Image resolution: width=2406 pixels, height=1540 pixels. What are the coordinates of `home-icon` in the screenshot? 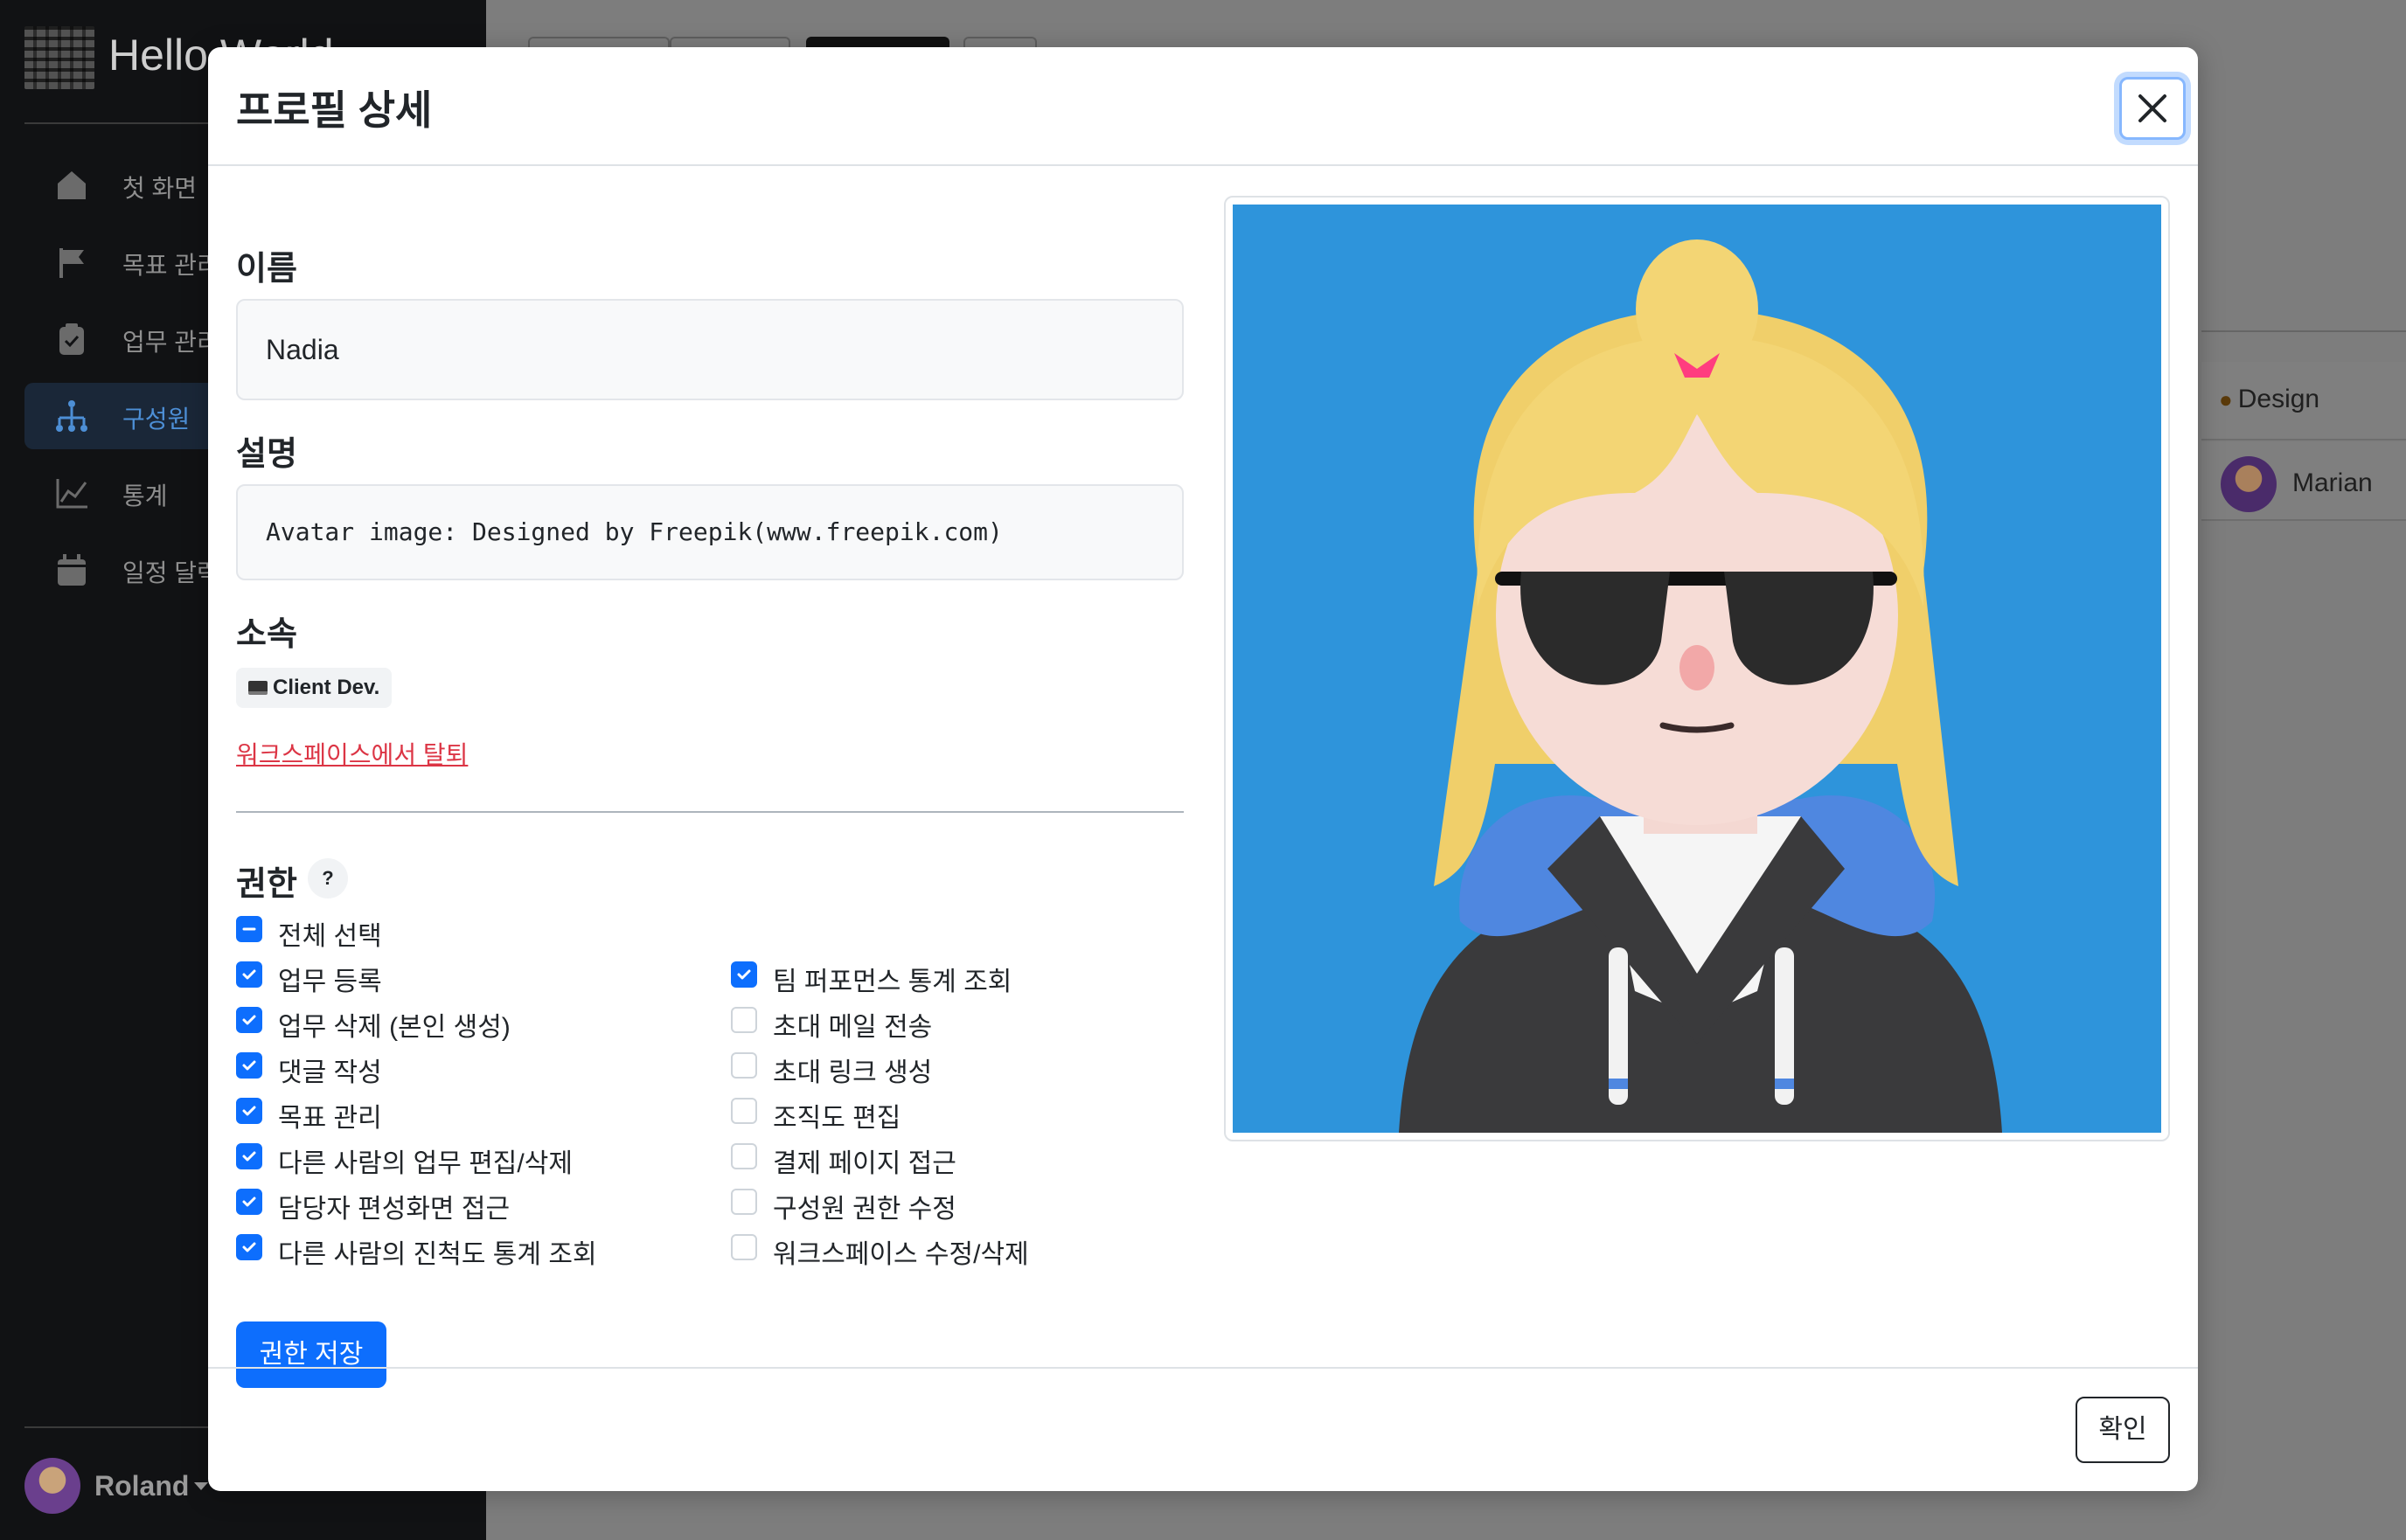 It's located at (71, 185).